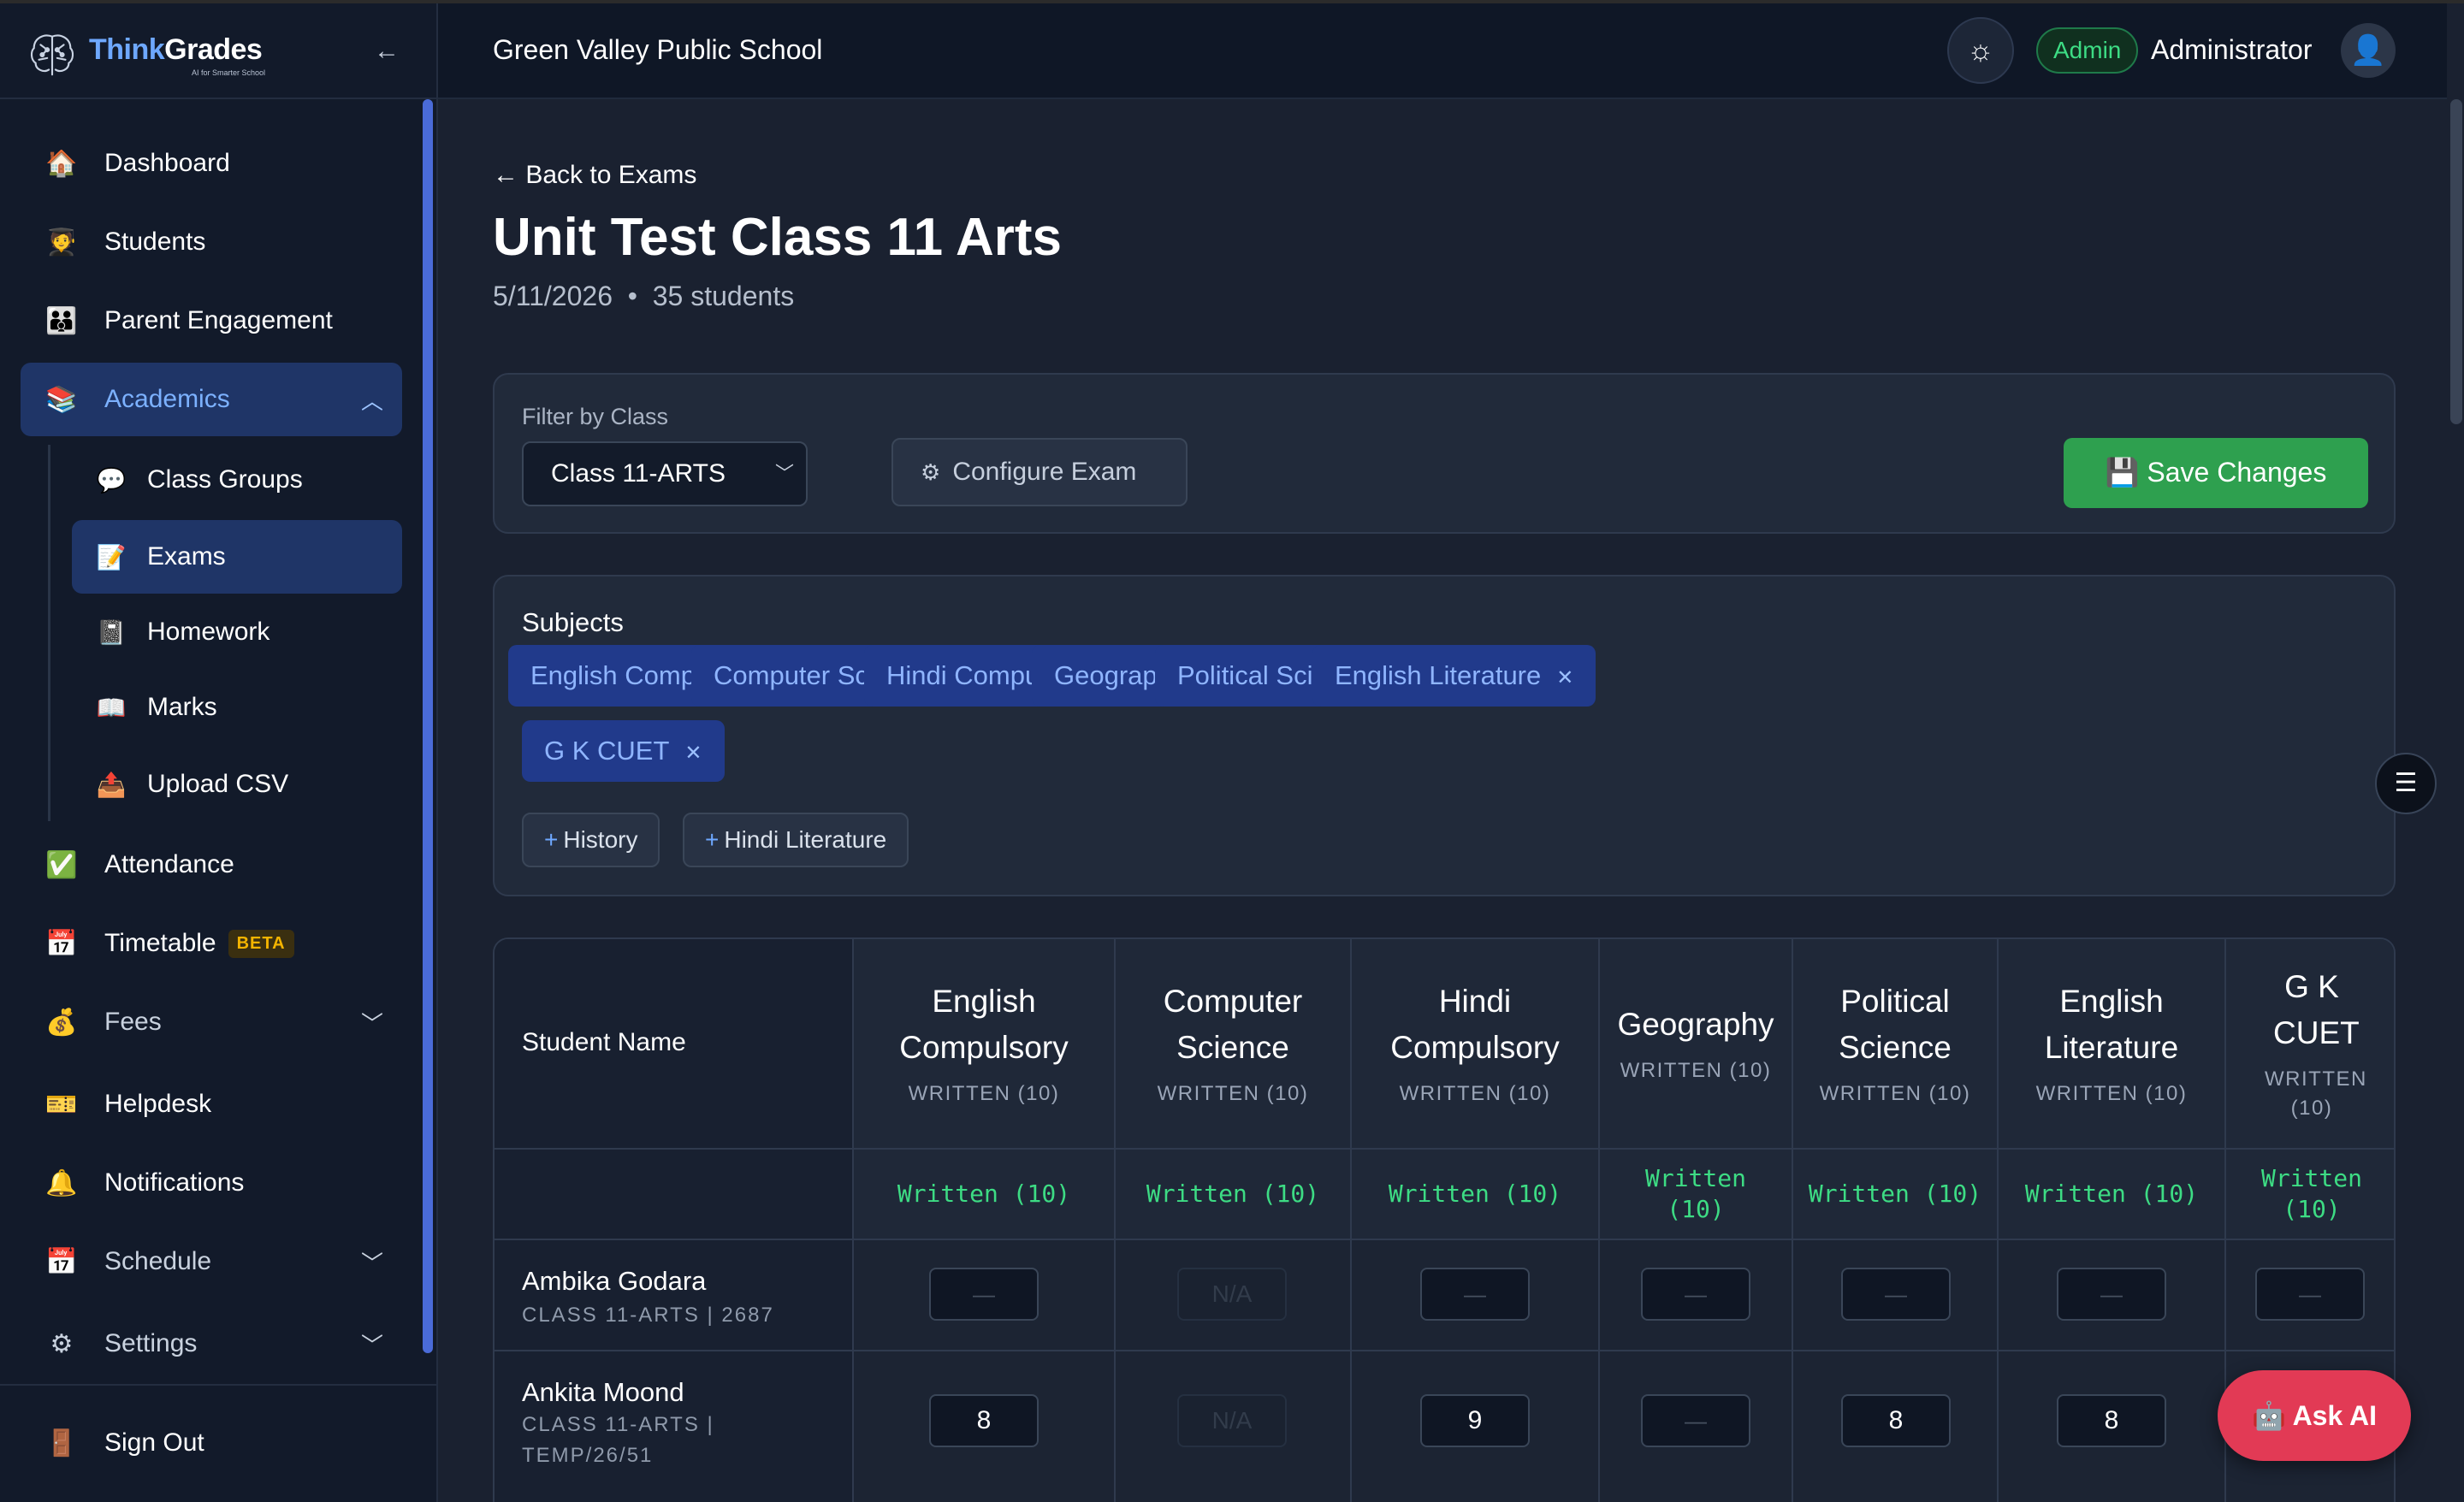  What do you see at coordinates (174, 1182) in the screenshot?
I see `sidebar-item-label: Notifications` at bounding box center [174, 1182].